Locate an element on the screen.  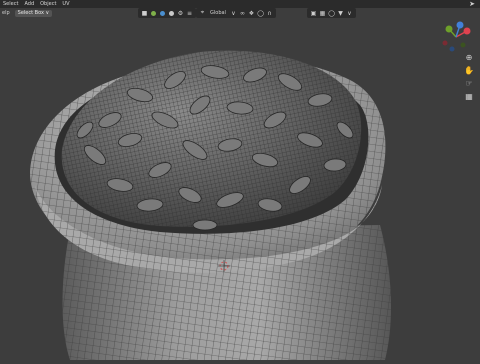
menu-uv: UV is located at coordinates (65, 4).